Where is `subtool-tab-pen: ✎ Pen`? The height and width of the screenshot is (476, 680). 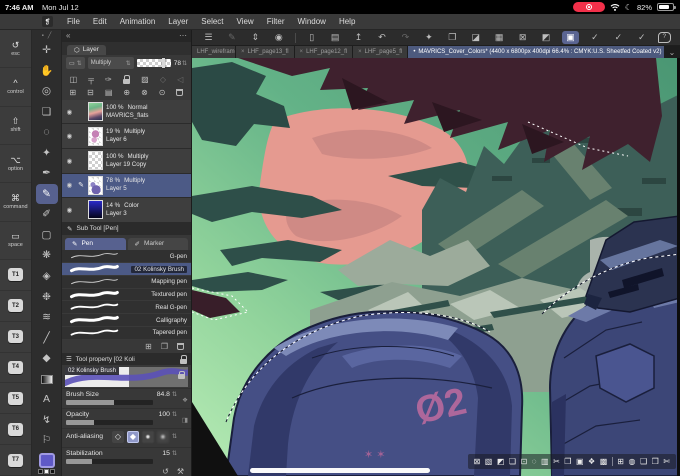 subtool-tab-pen: ✎ Pen is located at coordinates (95, 244).